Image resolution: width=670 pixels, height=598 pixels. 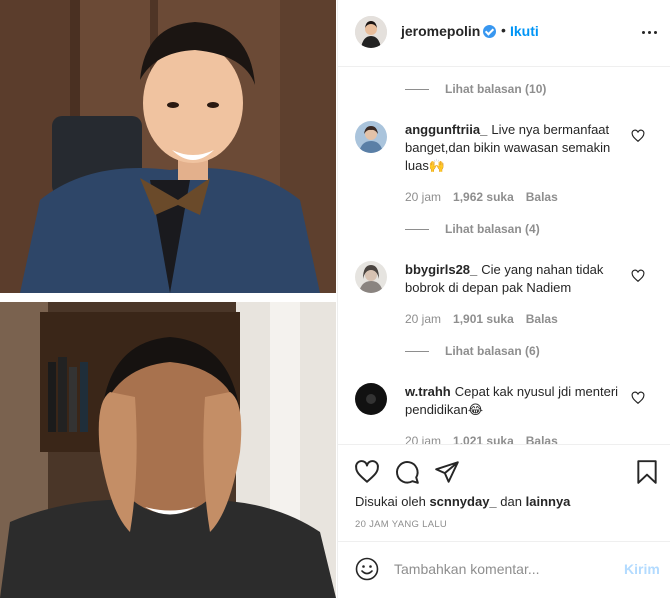 I want to click on liked-by-prefix: Disukai oleh, so click(x=390, y=501).